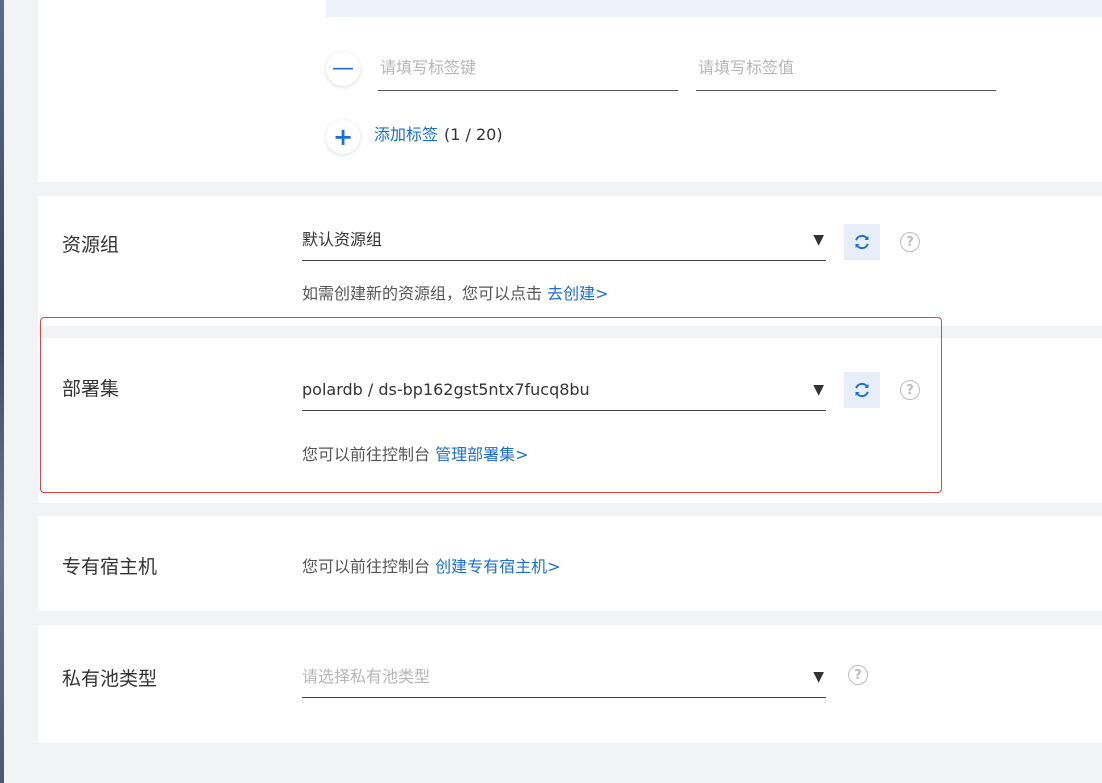 This screenshot has height=783, width=1102. I want to click on resource-group-select: 默认资源组 ▼, so click(564, 241).